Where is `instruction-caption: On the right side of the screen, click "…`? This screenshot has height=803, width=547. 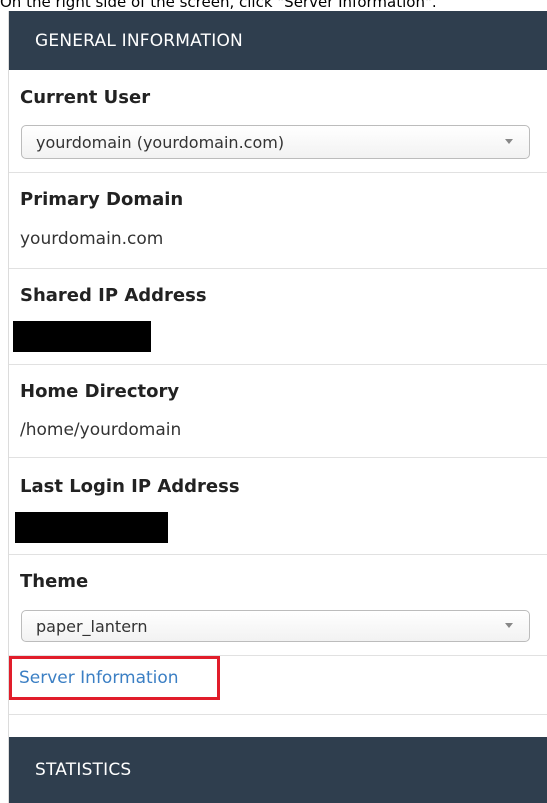 instruction-caption: On the right side of the screen, click "… is located at coordinates (218, 5).